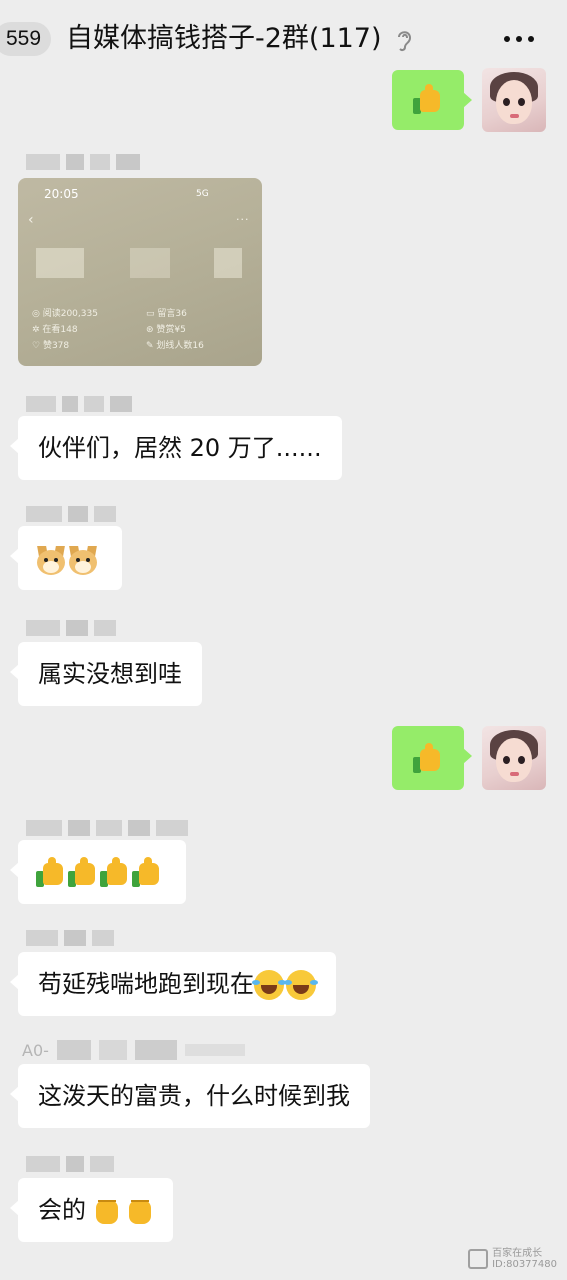  I want to click on watermark: 百家在成长 ID:80377480, so click(512, 1259).